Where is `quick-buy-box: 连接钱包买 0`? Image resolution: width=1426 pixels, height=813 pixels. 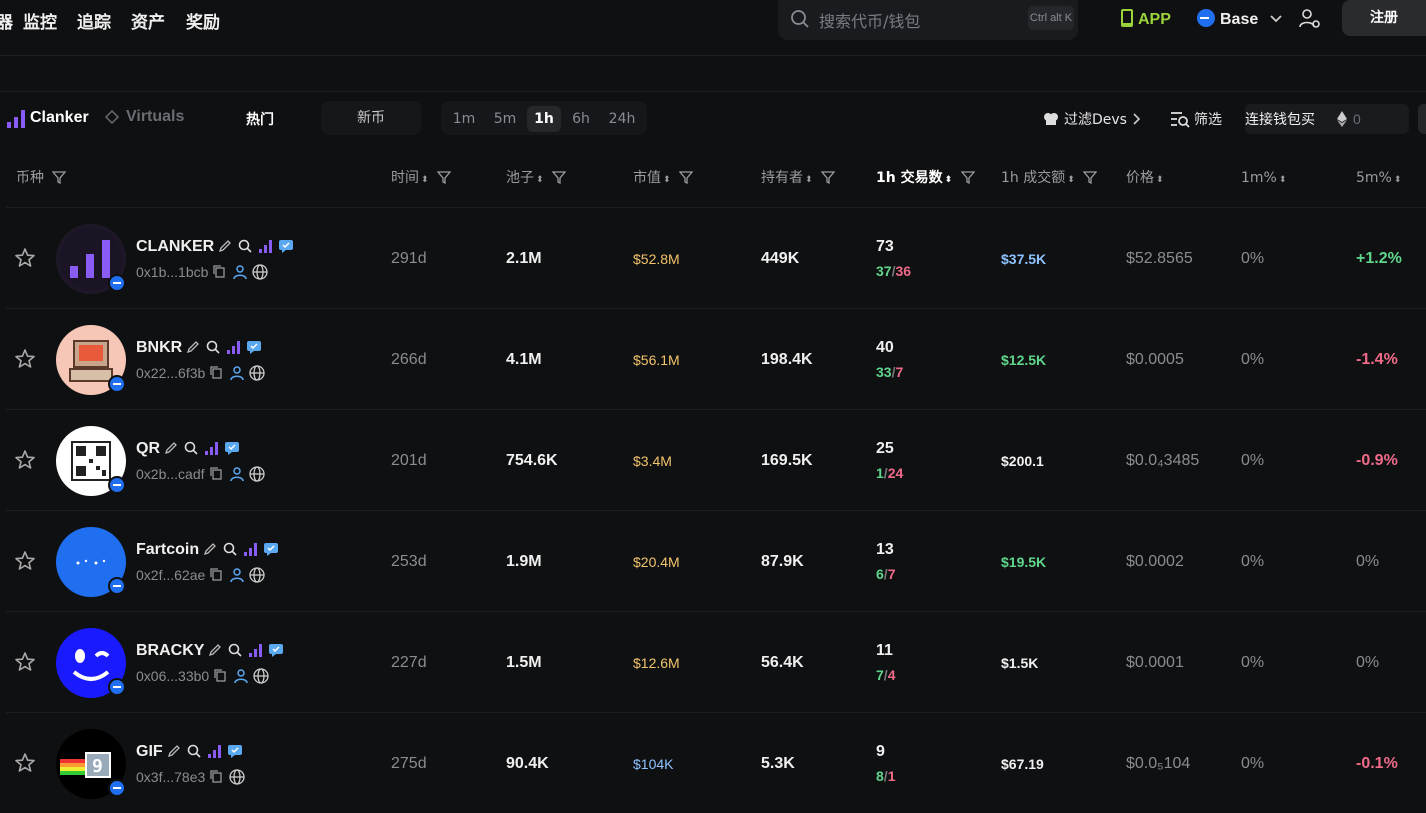 quick-buy-box: 连接钱包买 0 is located at coordinates (1327, 119).